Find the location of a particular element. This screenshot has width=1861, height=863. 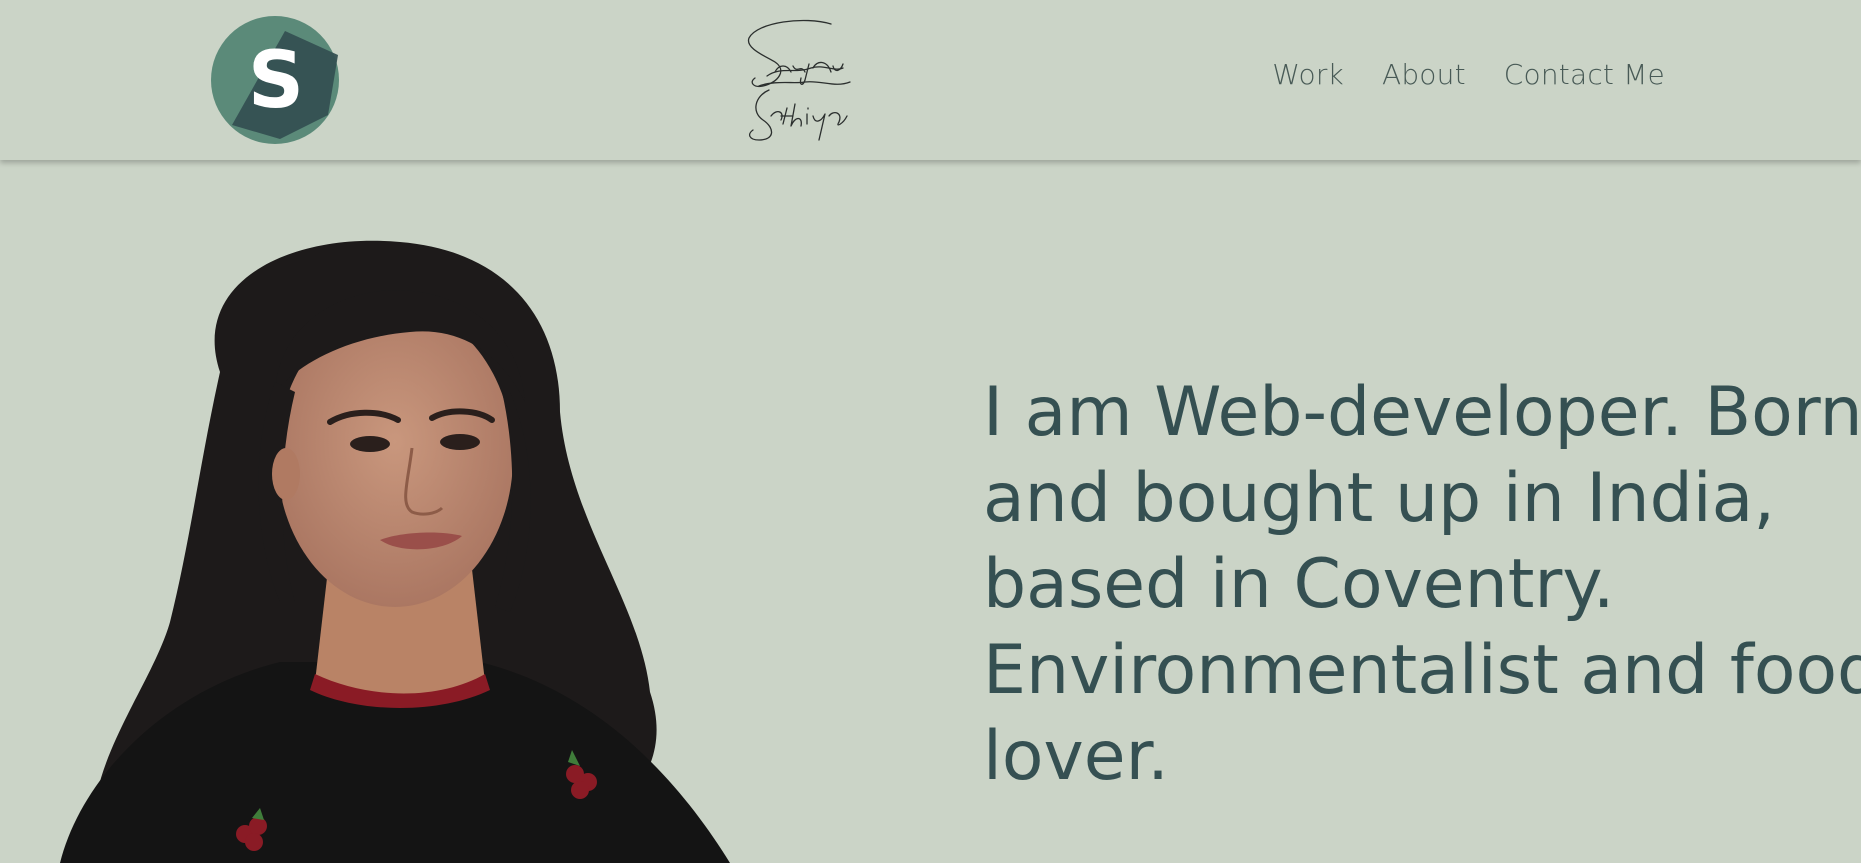

nav-link-about: About is located at coordinates (1424, 75).